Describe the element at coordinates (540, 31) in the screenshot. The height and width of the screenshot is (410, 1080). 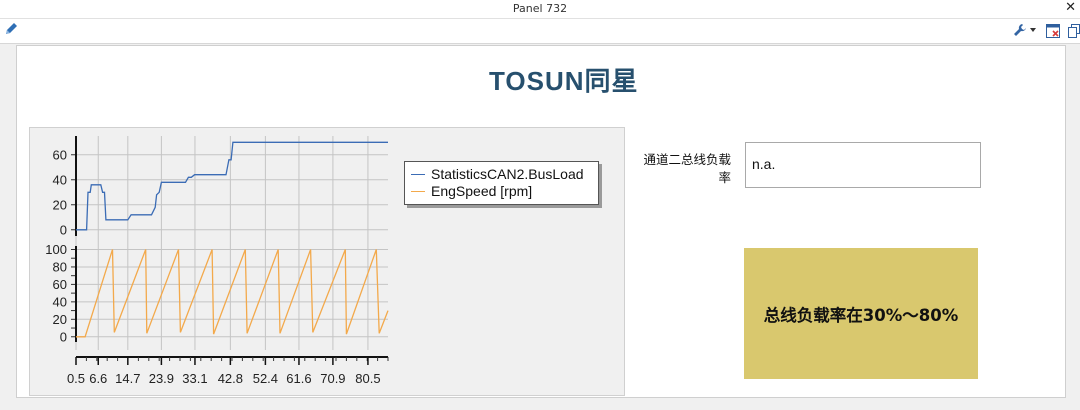
I see `toolbar` at that location.